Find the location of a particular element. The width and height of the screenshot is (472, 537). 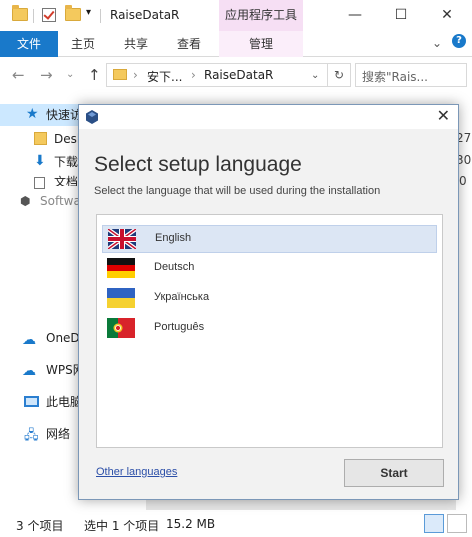

german-flag-icon is located at coordinates (121, 268).